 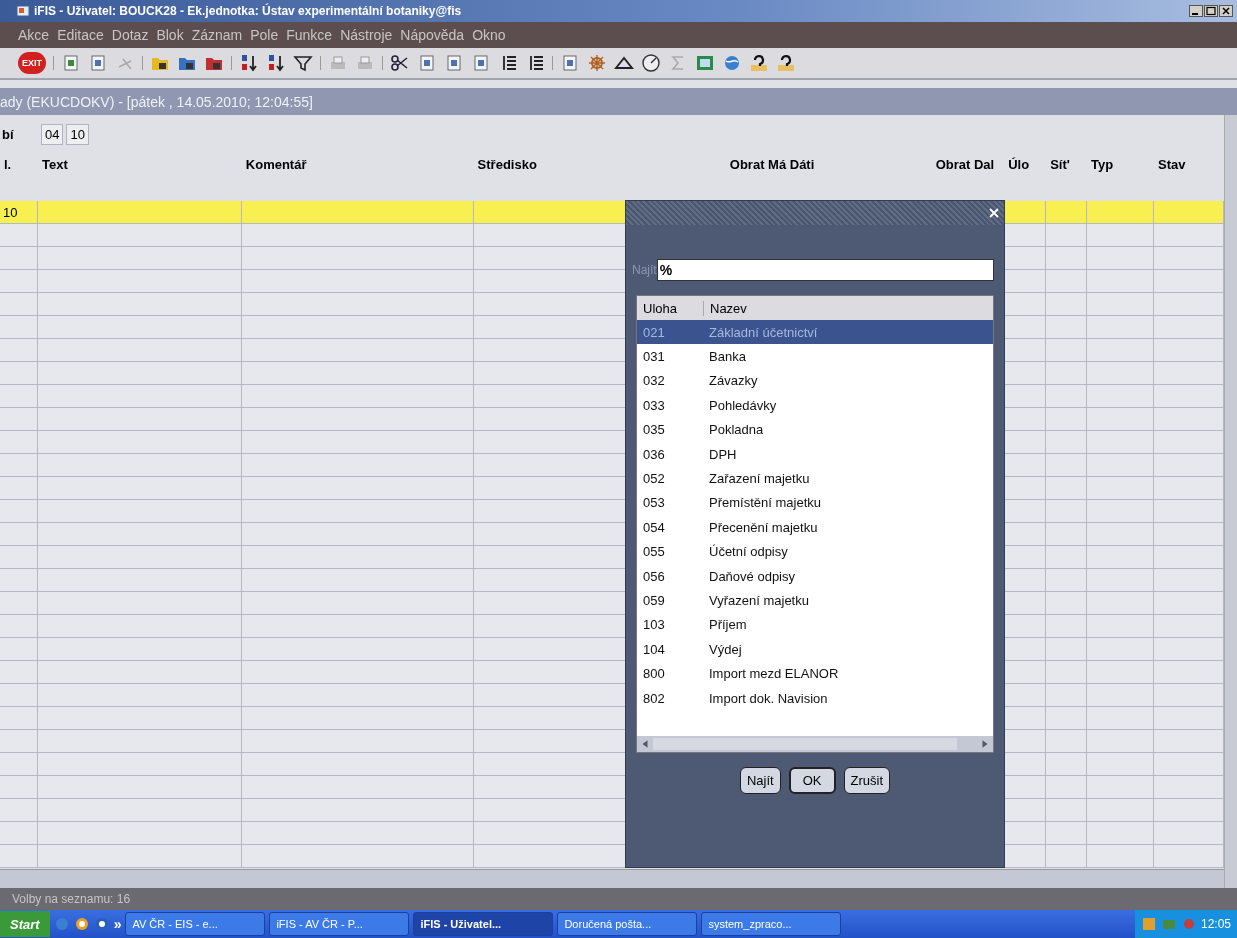 I want to click on list-item: 103 Příjem, so click(x=815, y=625).